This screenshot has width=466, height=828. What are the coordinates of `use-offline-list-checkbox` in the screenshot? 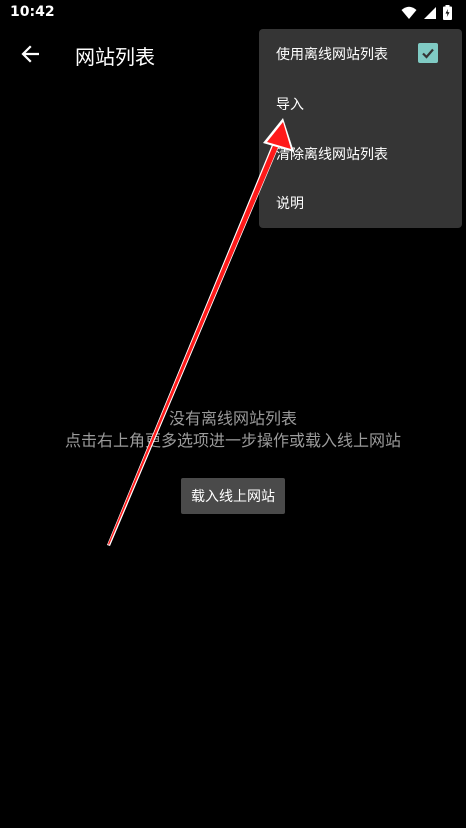 It's located at (428, 53).